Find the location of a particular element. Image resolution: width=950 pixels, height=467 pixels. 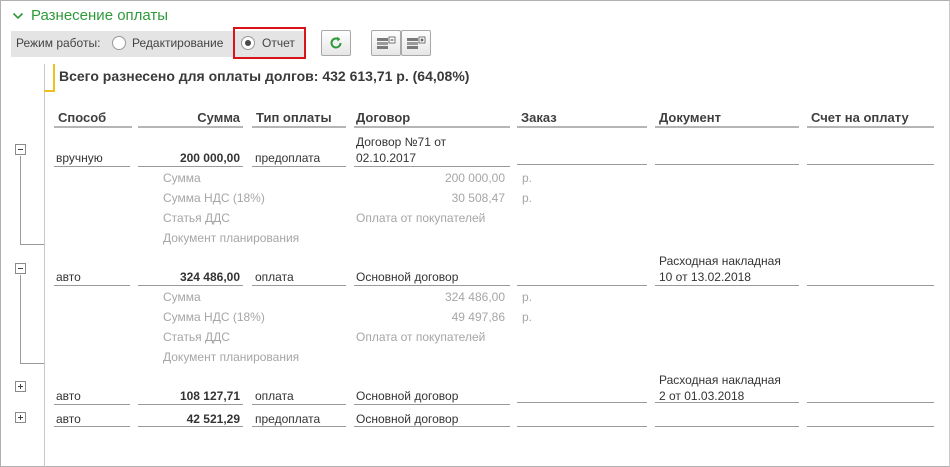

col-type: Тип оплаты is located at coordinates (294, 117).